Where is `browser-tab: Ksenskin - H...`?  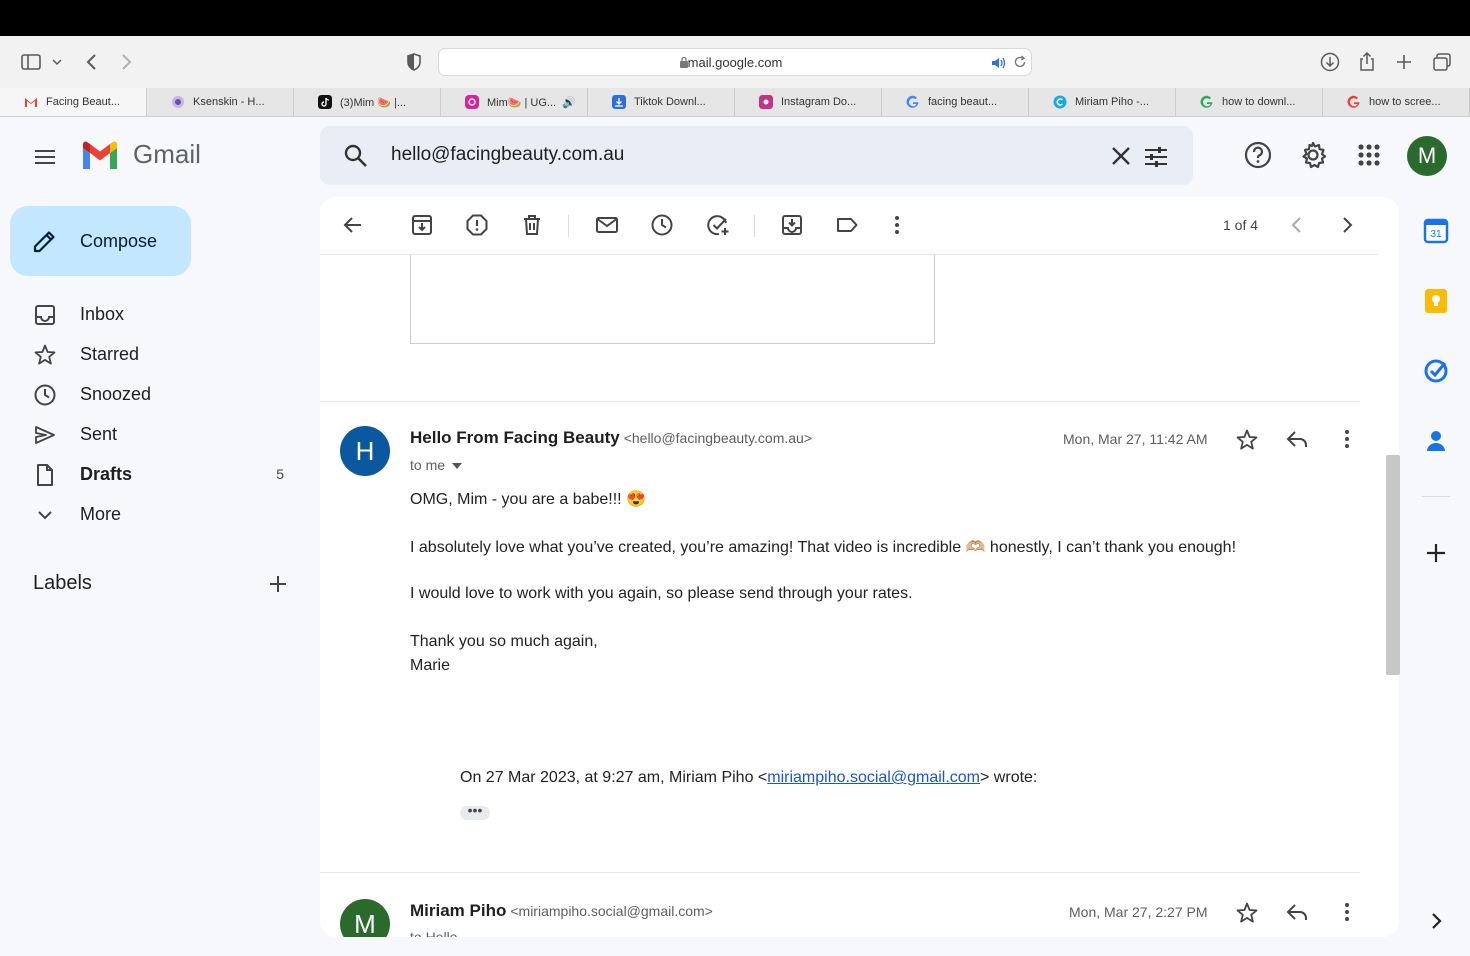 browser-tab: Ksenskin - H... is located at coordinates (220, 102).